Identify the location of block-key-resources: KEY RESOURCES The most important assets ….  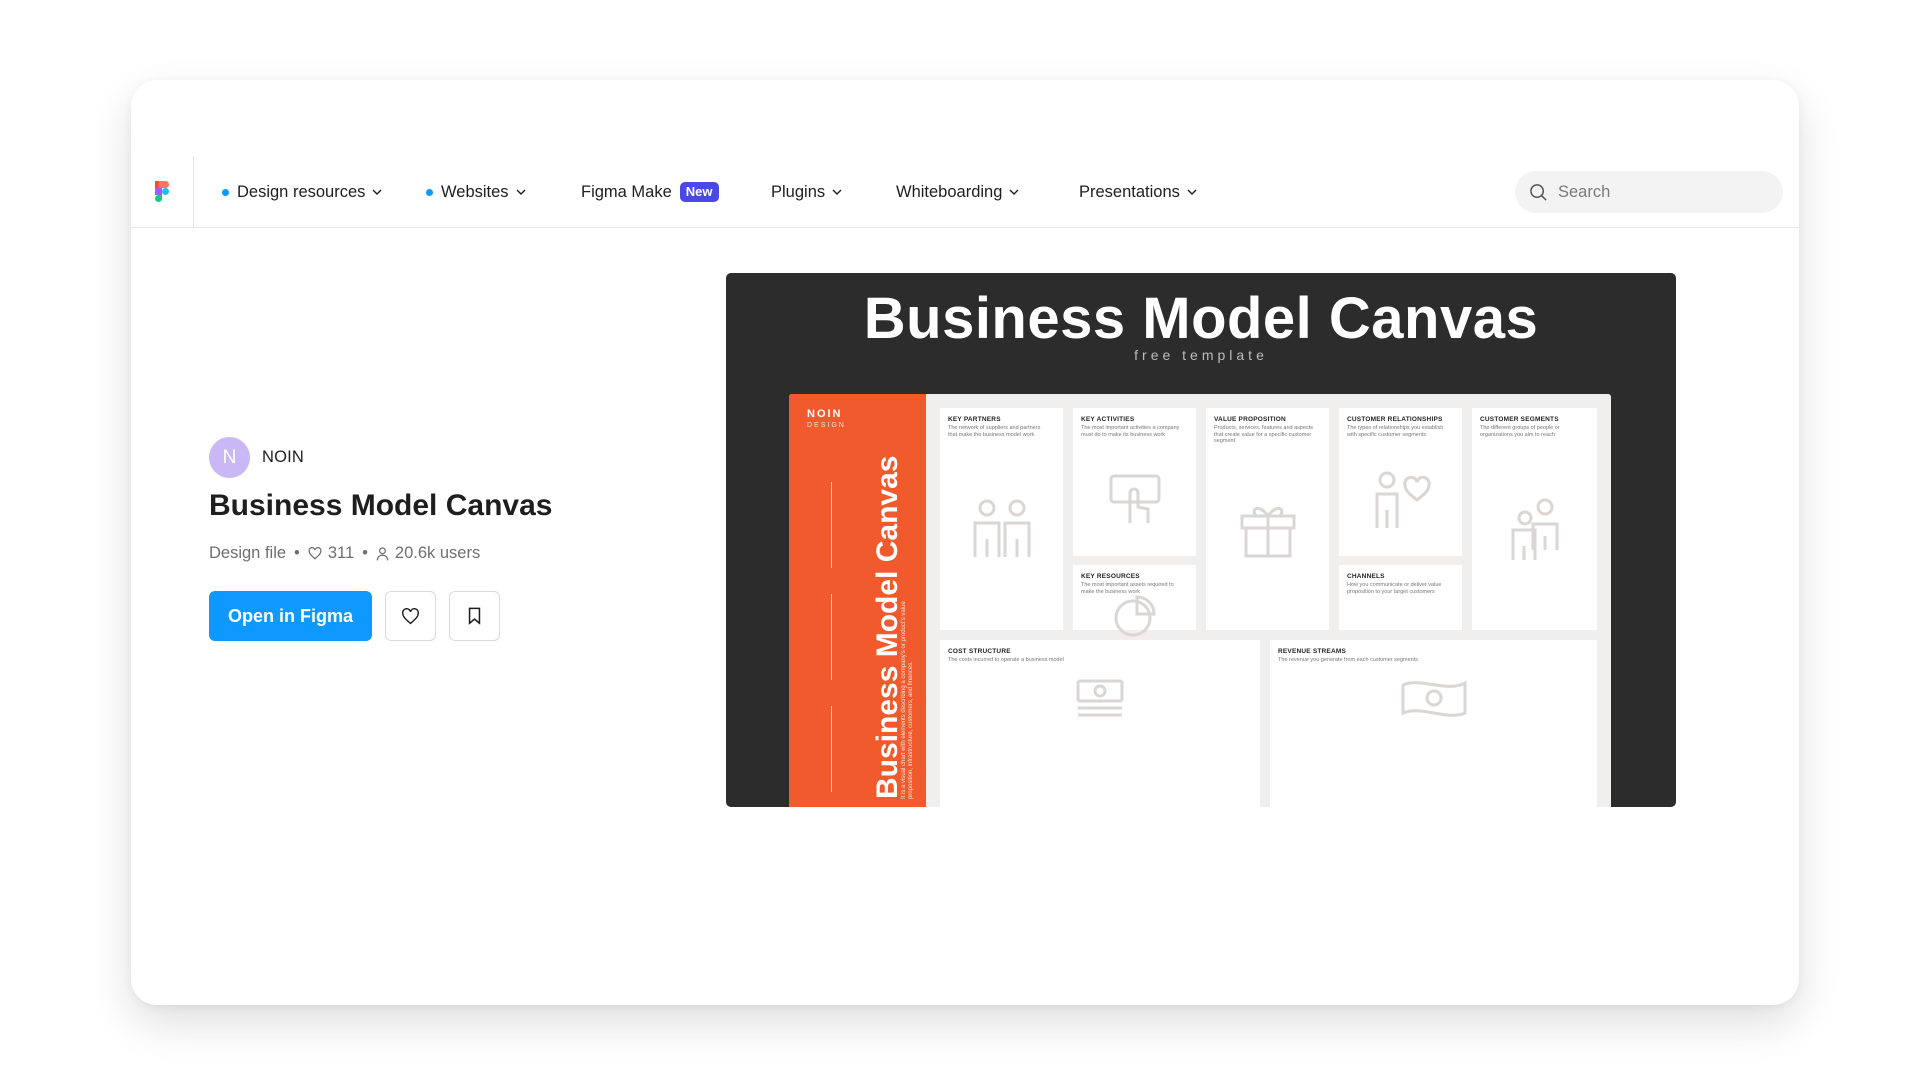
(1134, 601).